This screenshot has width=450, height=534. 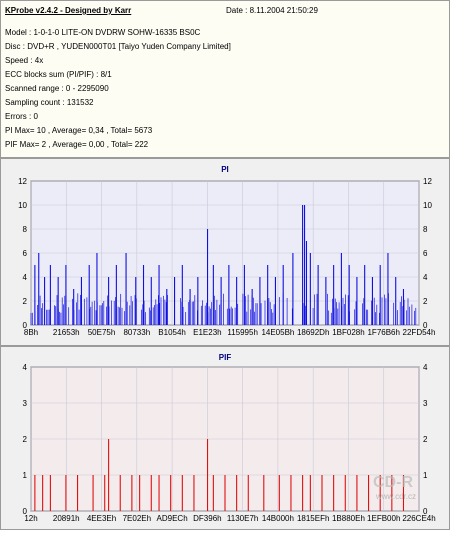 What do you see at coordinates (57, 88) in the screenshot?
I see `info-scanned-range: Scanned range : 0 - 2295090` at bounding box center [57, 88].